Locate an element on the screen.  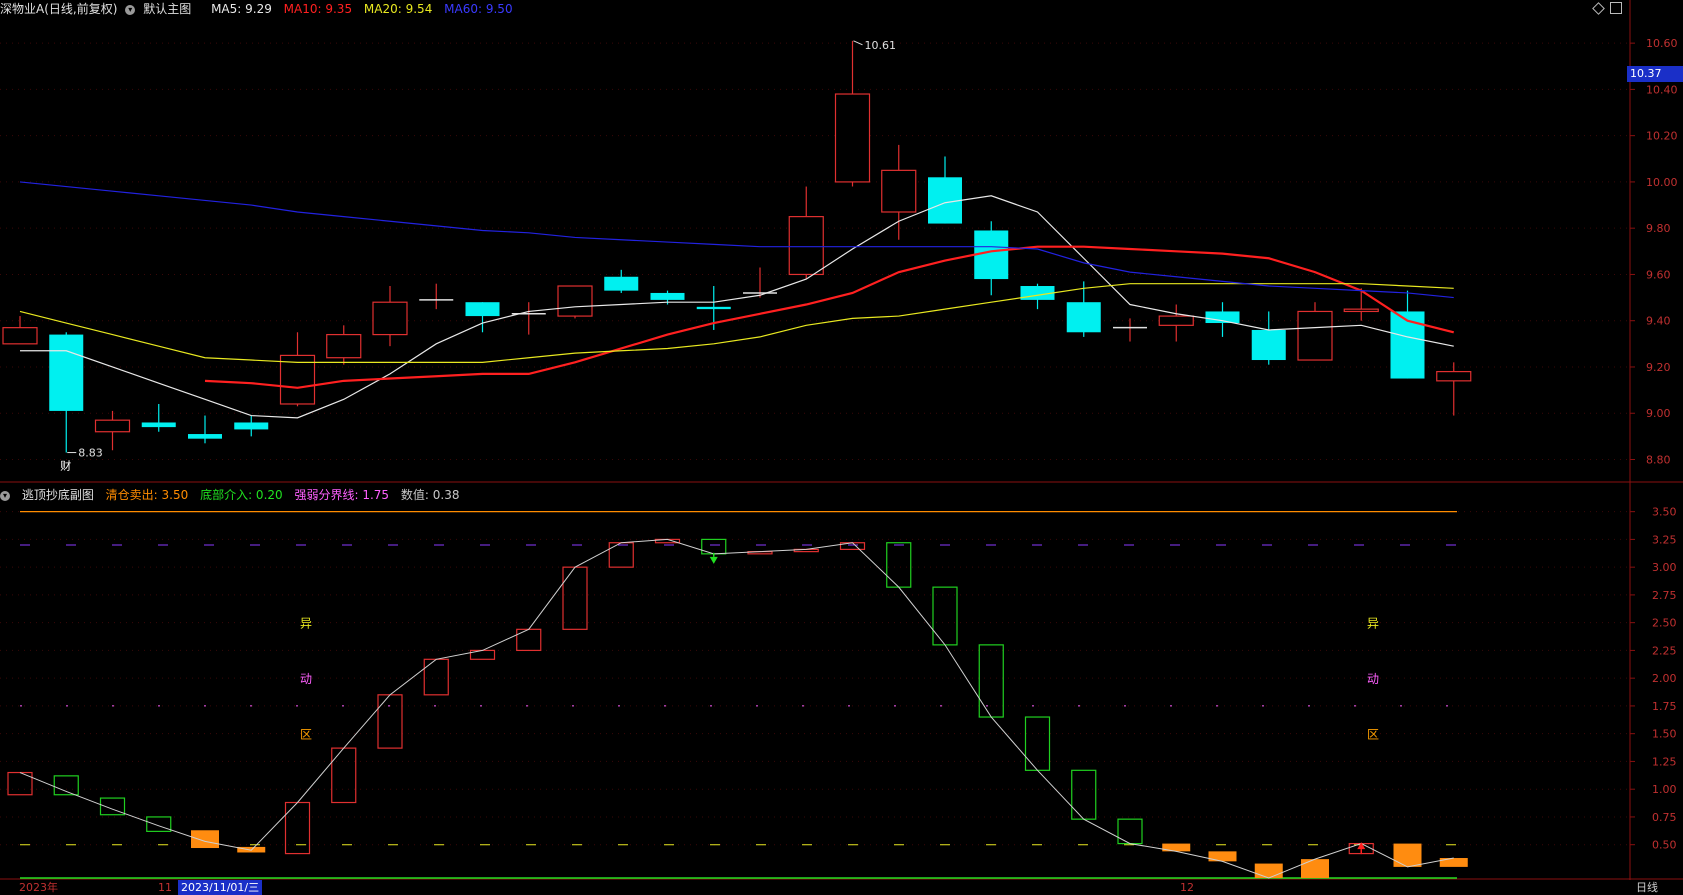
sell-value: 清仓卖出: 3.50 is located at coordinates (147, 495).